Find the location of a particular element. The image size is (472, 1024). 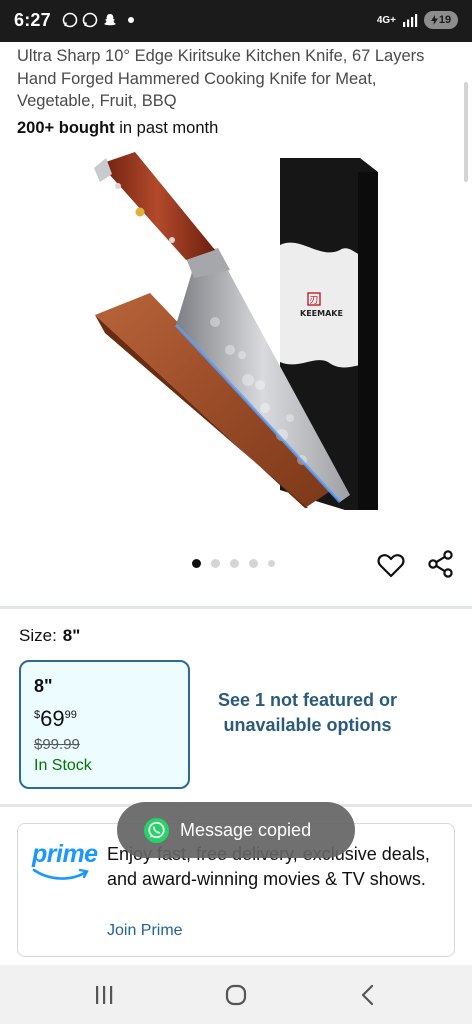

recents-icon is located at coordinates (104, 995).